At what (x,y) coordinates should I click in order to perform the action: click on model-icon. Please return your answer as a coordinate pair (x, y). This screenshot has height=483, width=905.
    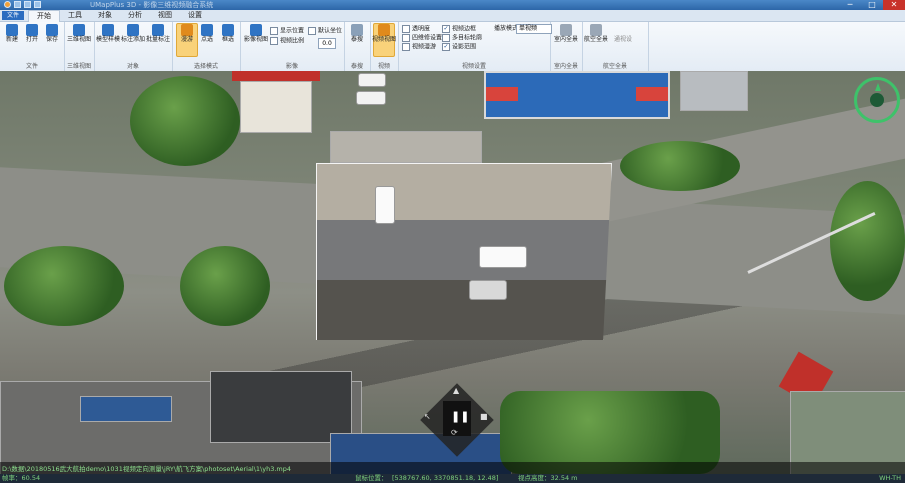
    Looking at the image, I should click on (108, 30).